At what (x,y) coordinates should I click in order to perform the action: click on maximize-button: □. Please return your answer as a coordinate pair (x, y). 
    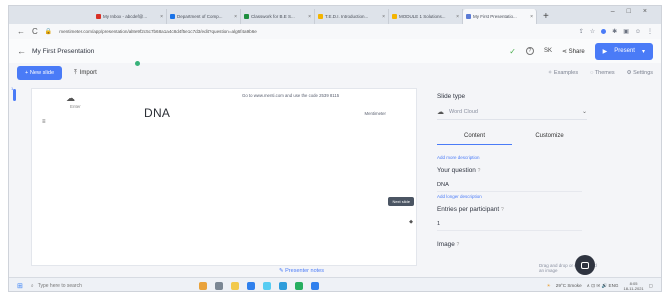
    Looking at the image, I should click on (629, 11).